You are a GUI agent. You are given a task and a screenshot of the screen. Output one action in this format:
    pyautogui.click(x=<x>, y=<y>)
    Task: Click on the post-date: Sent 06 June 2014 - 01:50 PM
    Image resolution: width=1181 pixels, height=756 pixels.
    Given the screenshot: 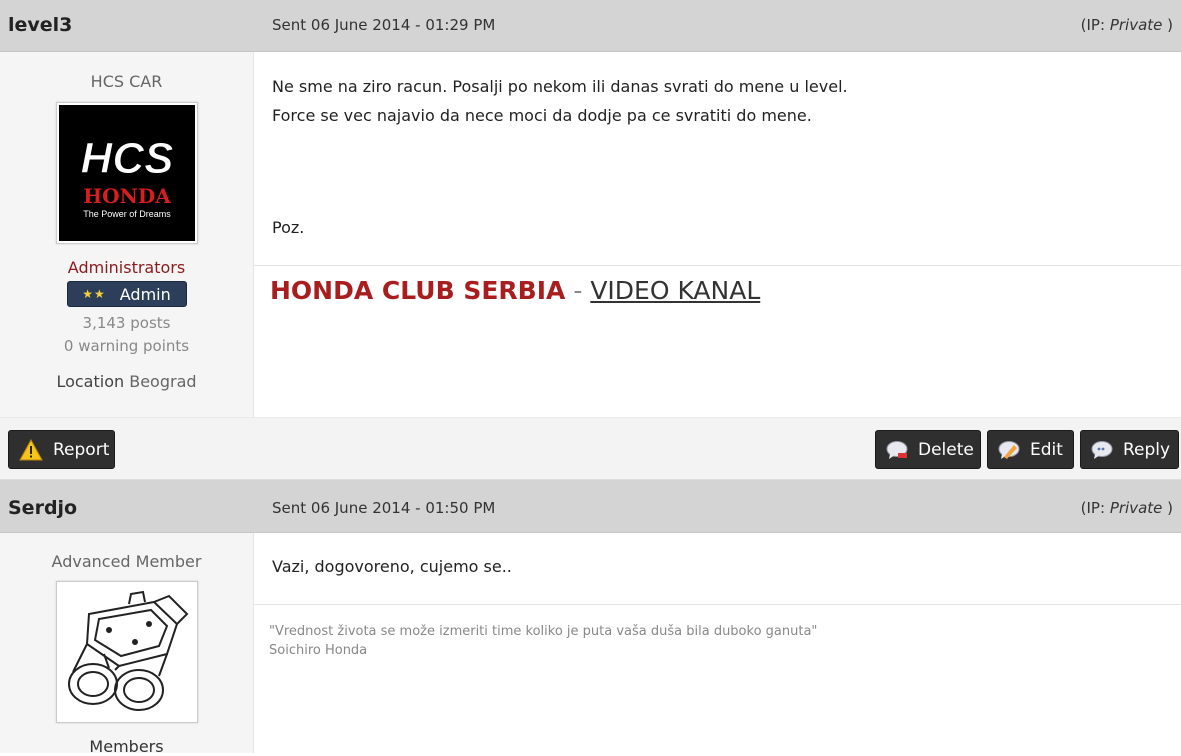 What is the action you would take?
    pyautogui.click(x=384, y=508)
    